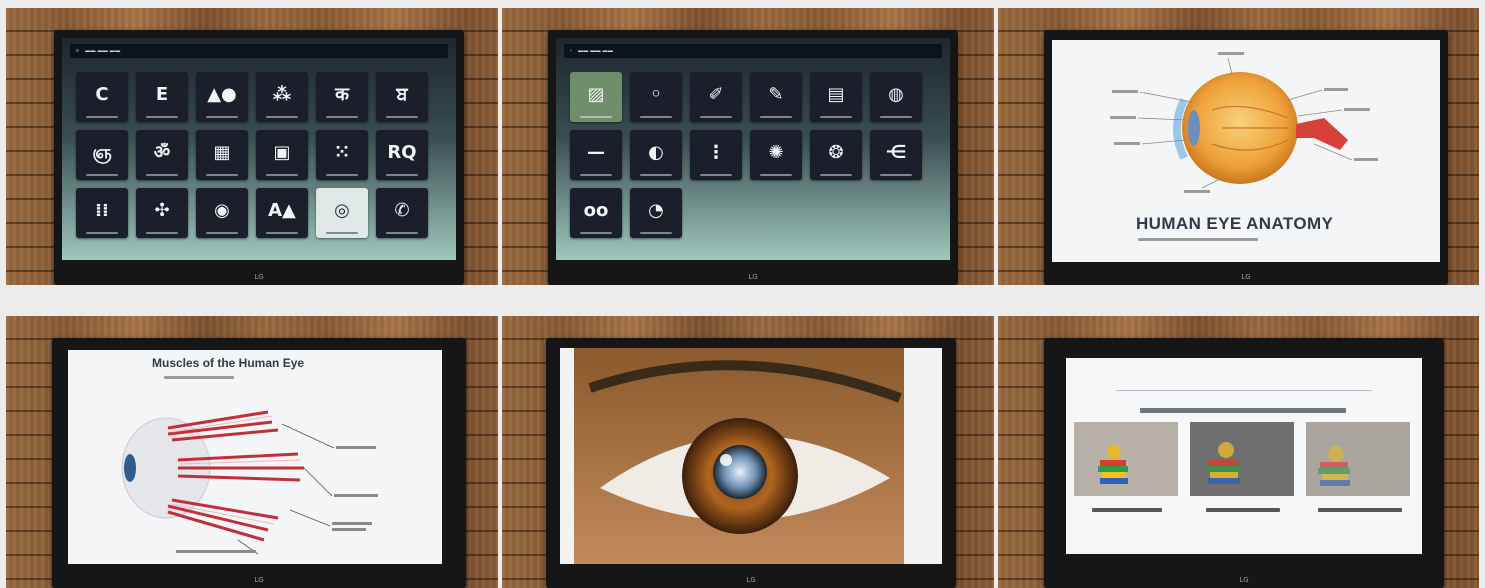 The height and width of the screenshot is (588, 1485). I want to click on app-tile-icon: RQ, so click(402, 152).